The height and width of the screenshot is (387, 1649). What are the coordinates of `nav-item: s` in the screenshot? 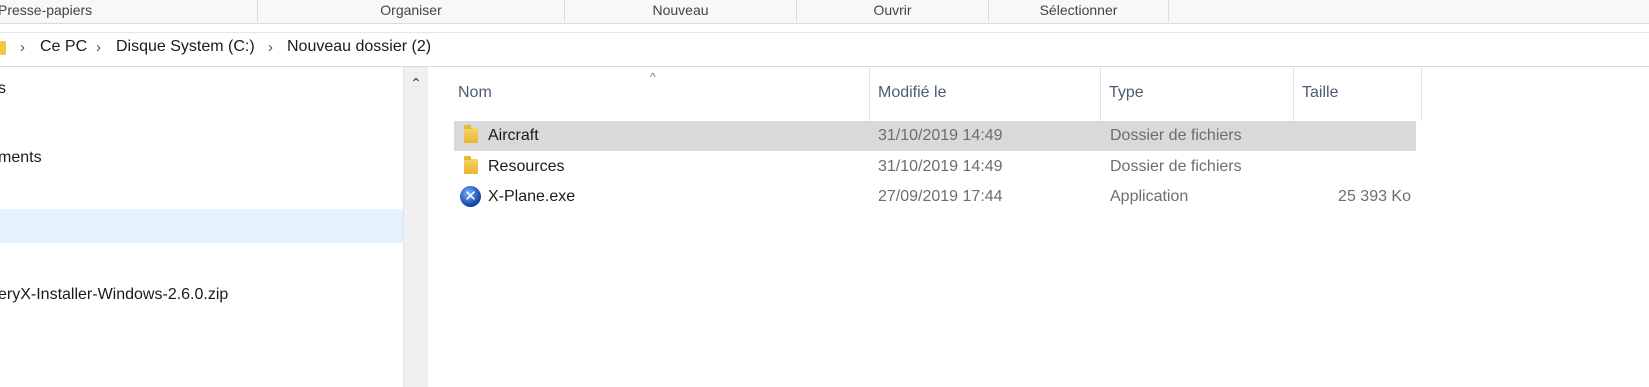 It's located at (3, 89).